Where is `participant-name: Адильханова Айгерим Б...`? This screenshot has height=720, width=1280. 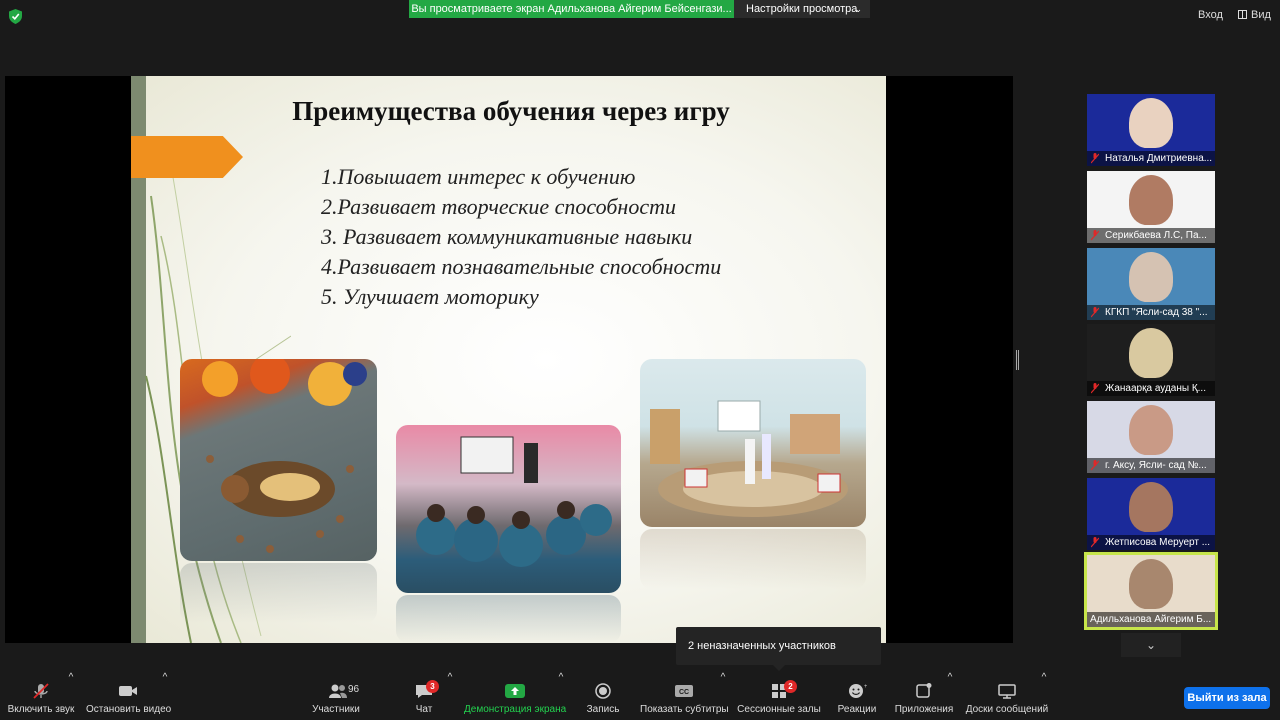
participant-name: Адильханова Айгерим Б... is located at coordinates (1151, 619).